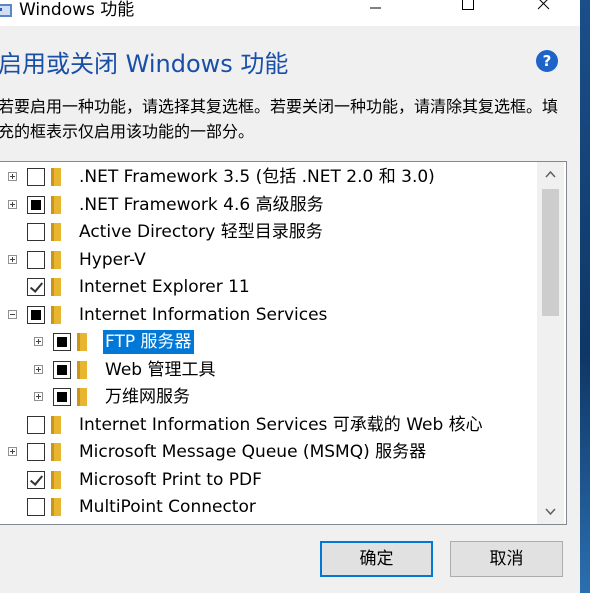  Describe the element at coordinates (268, 397) in the screenshot. I see `feature-row: 万维网服务` at that location.